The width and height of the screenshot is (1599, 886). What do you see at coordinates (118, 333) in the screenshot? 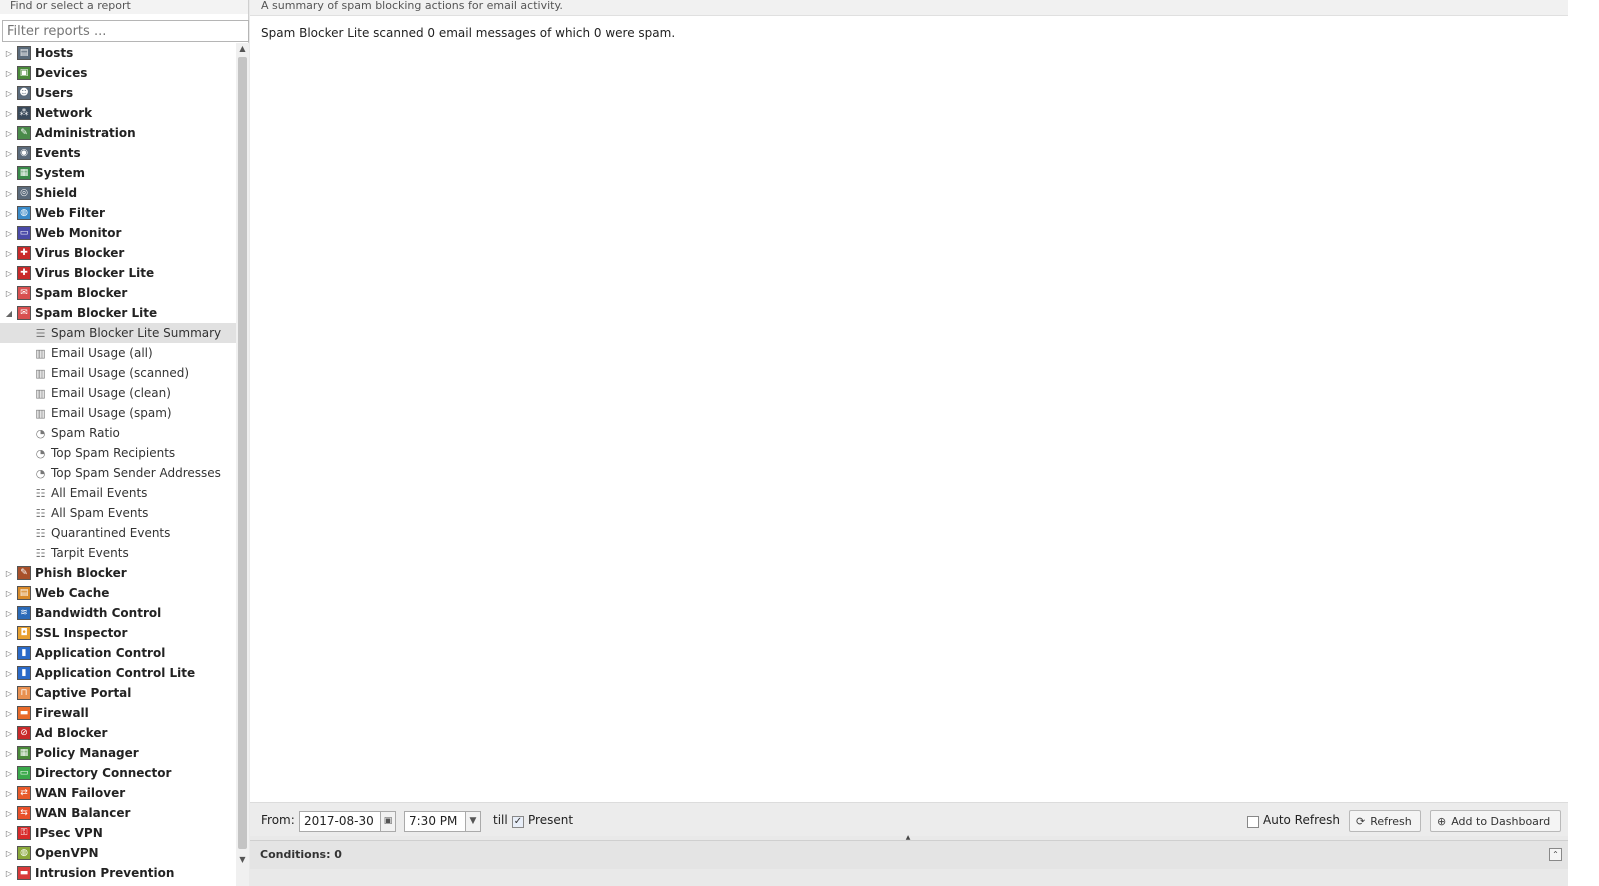
I see `report-item: ☰ Spam Blocker Lite Summary` at bounding box center [118, 333].